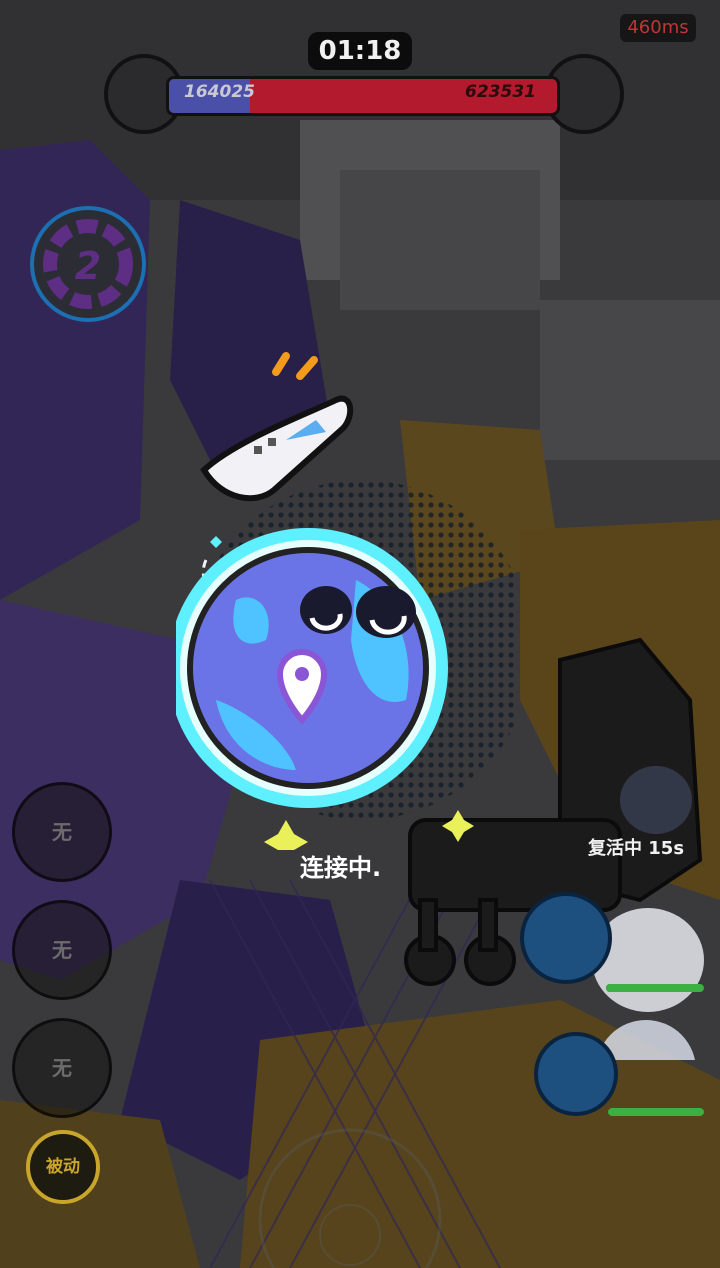  What do you see at coordinates (360, 75) in the screenshot?
I see `top-hud: 164025 623531 01:18 460ms` at bounding box center [360, 75].